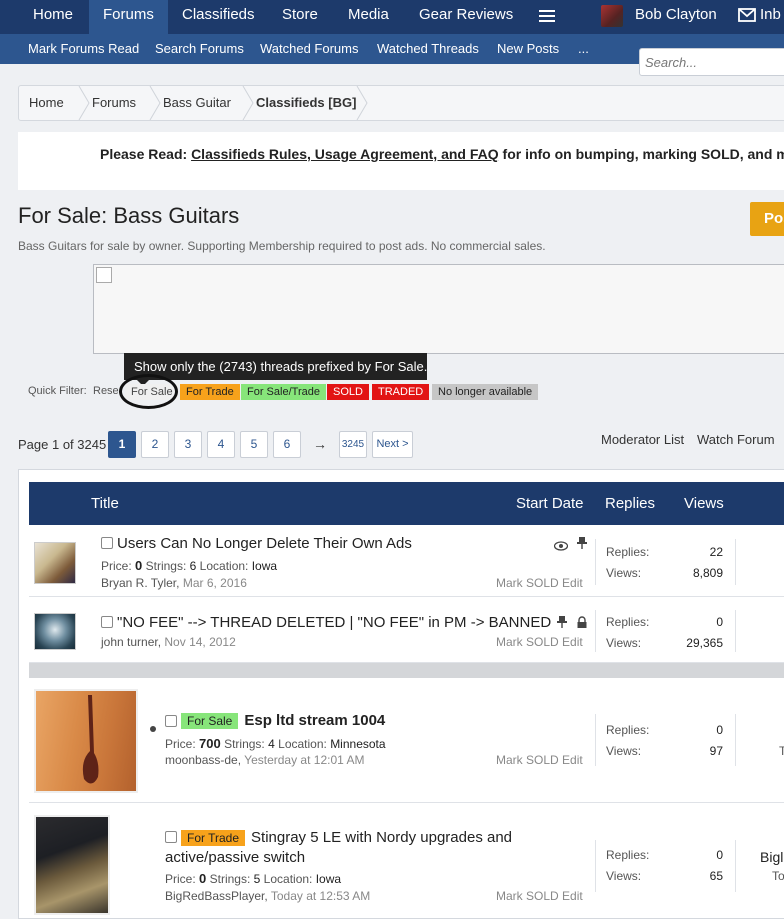  What do you see at coordinates (401, 103) in the screenshot?
I see `breadcrumb: Home Forums Bass Guitar Classifieds [BG]` at bounding box center [401, 103].